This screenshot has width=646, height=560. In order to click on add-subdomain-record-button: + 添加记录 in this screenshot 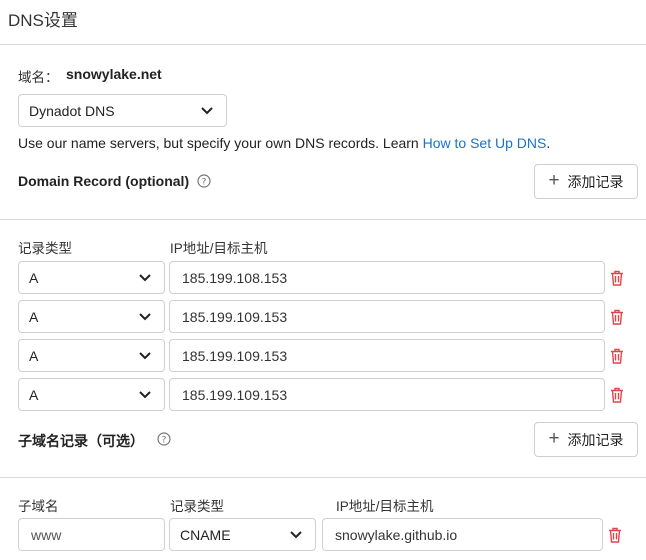, I will do `click(586, 439)`.